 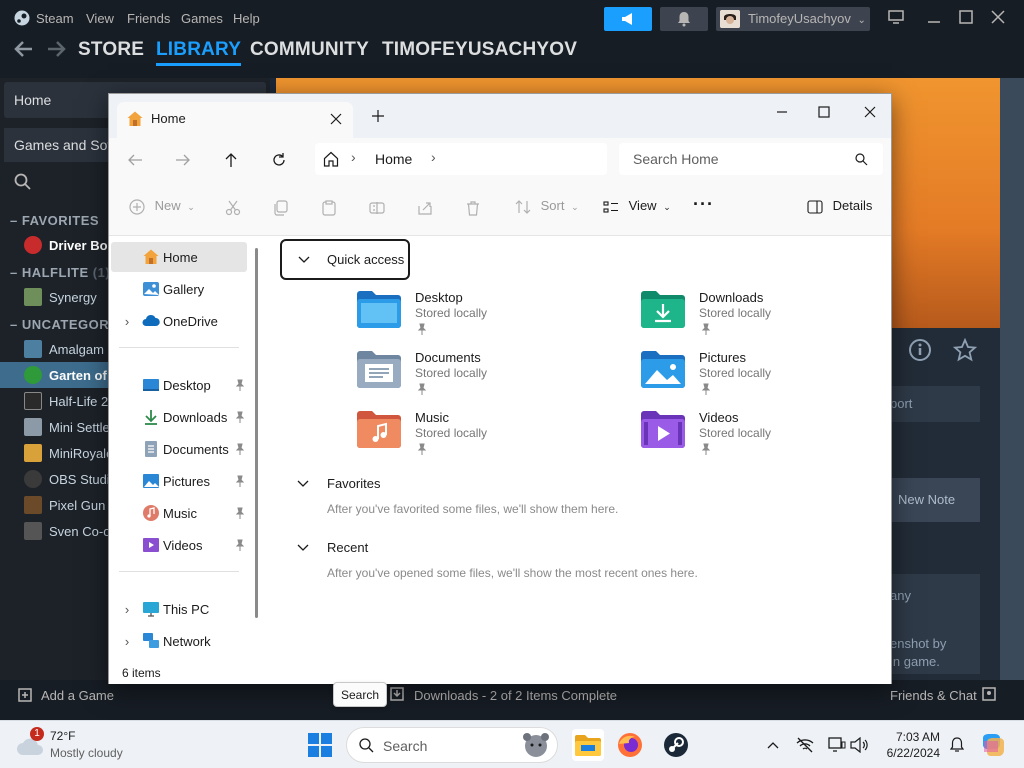 I want to click on notifications-button, so click(x=684, y=19).